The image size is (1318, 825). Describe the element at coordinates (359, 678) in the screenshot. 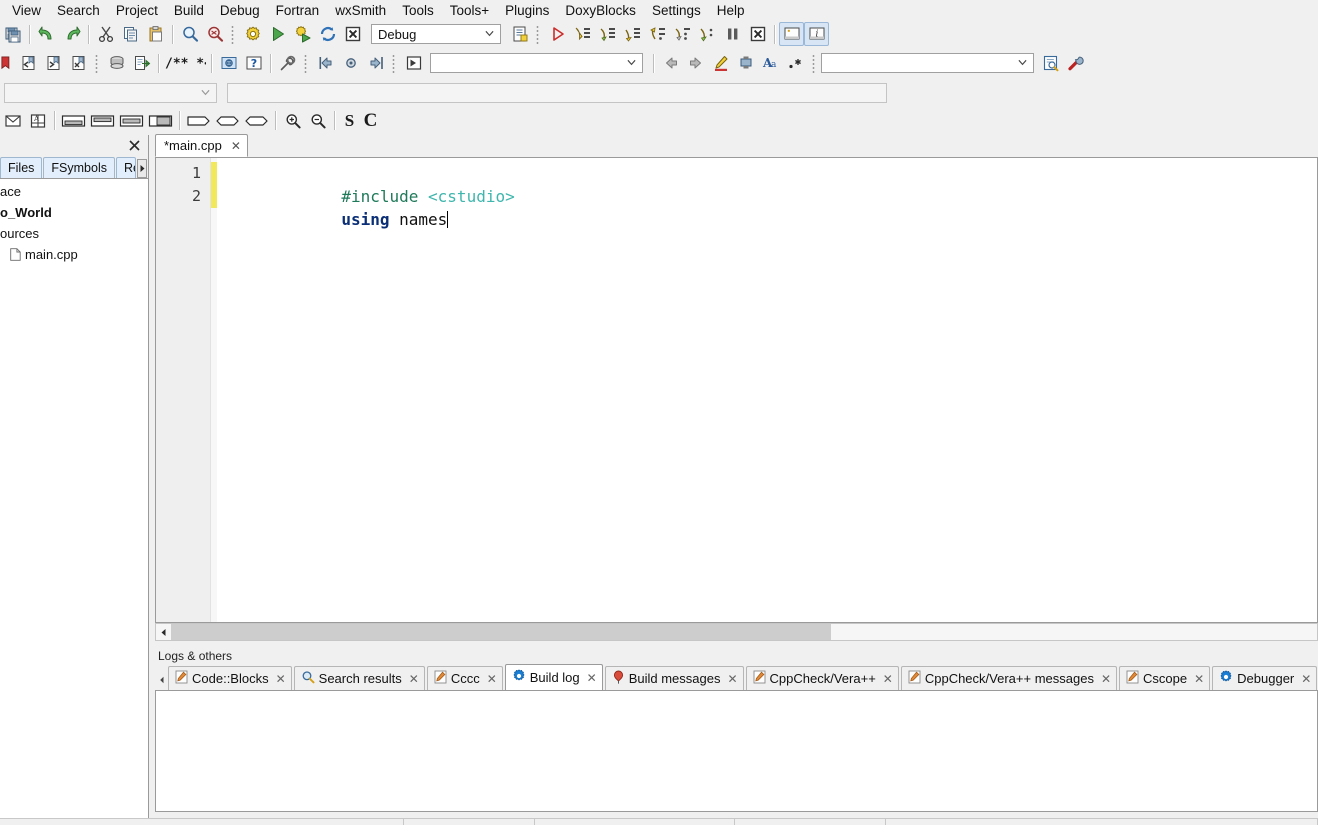

I see `log-tab-search-results: Search results ✕` at that location.